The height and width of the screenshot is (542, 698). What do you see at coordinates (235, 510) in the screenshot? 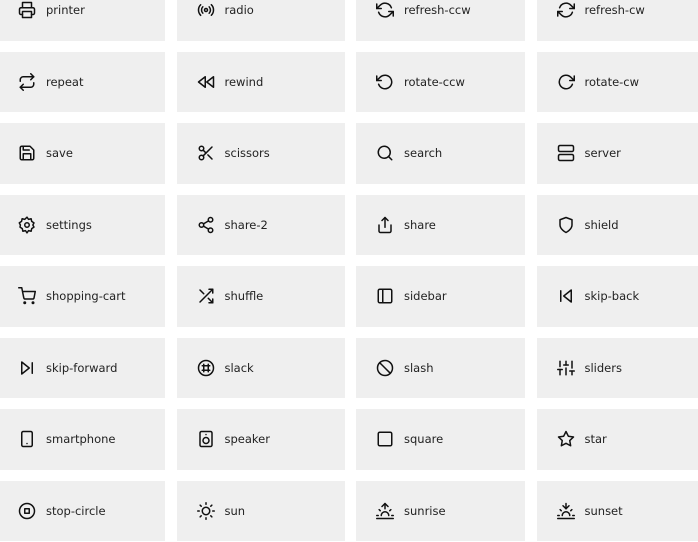
I see `icon-label: sun` at bounding box center [235, 510].